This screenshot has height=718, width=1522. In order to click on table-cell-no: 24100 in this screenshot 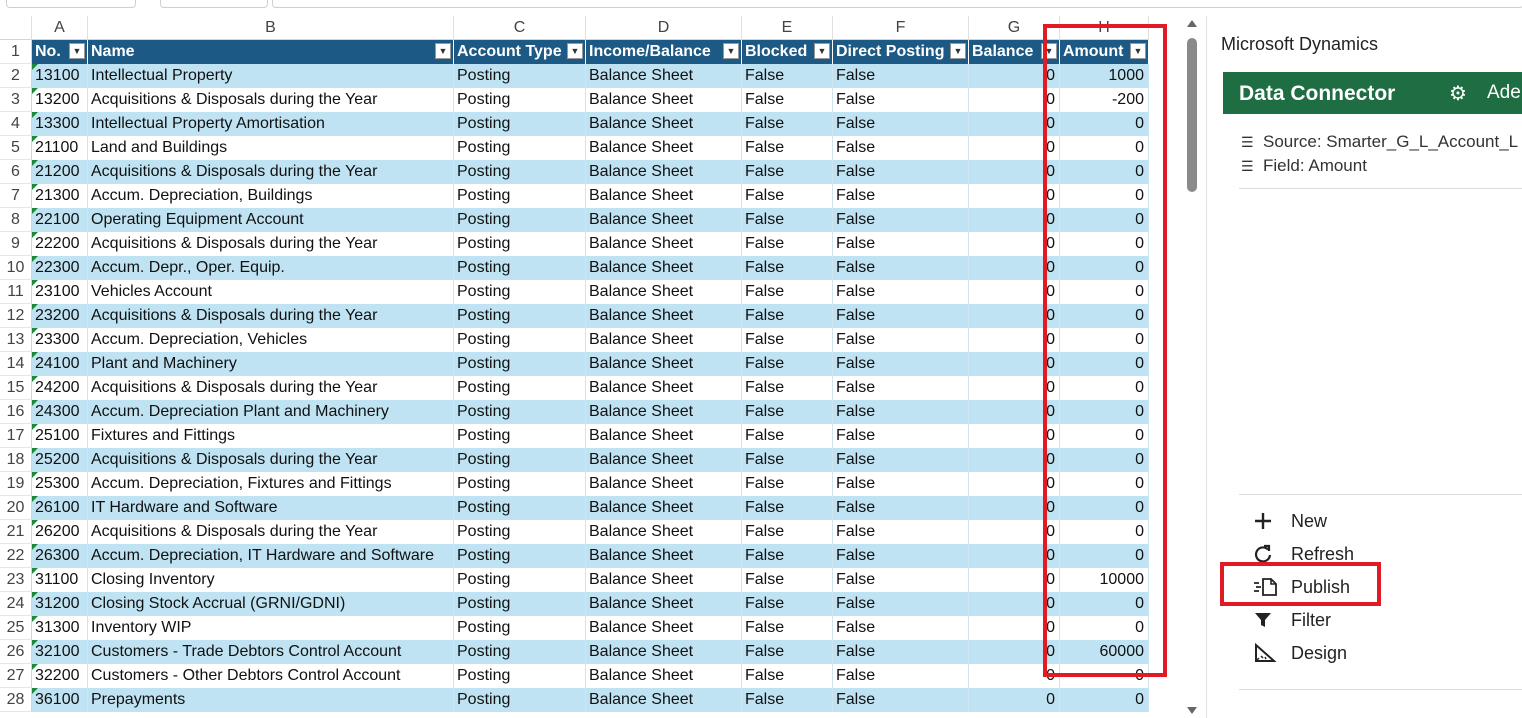, I will do `click(60, 364)`.